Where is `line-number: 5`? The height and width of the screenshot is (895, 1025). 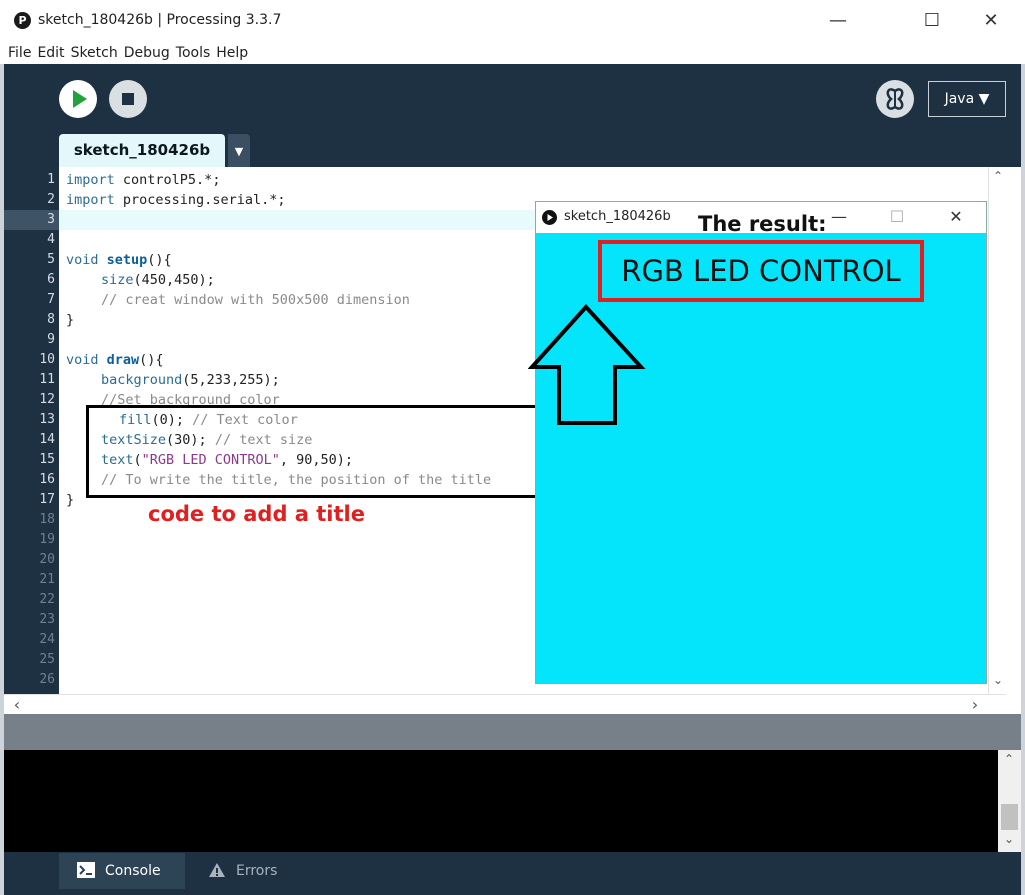
line-number: 5 is located at coordinates (51, 259).